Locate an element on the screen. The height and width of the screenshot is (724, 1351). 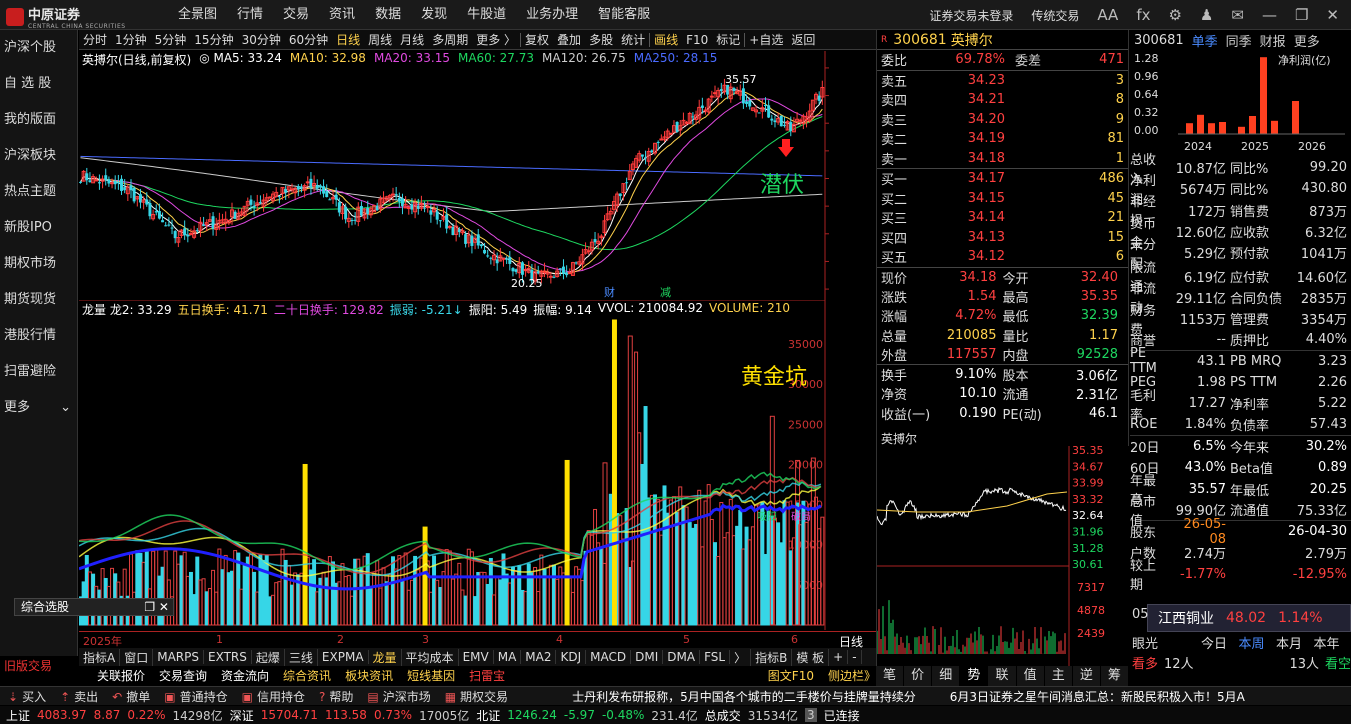
close-icon: ✕ is located at coordinates (1332, 15).